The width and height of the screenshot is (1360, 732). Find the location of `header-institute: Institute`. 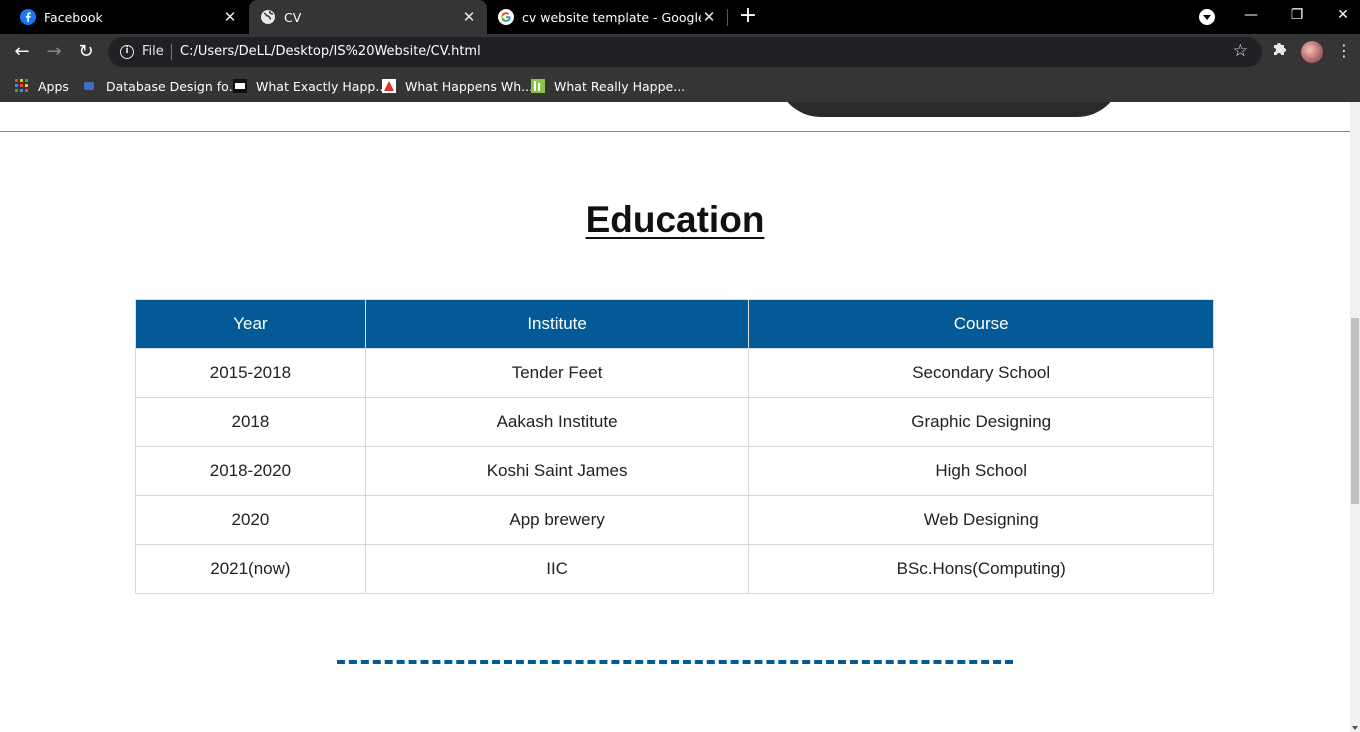

header-institute: Institute is located at coordinates (557, 324).